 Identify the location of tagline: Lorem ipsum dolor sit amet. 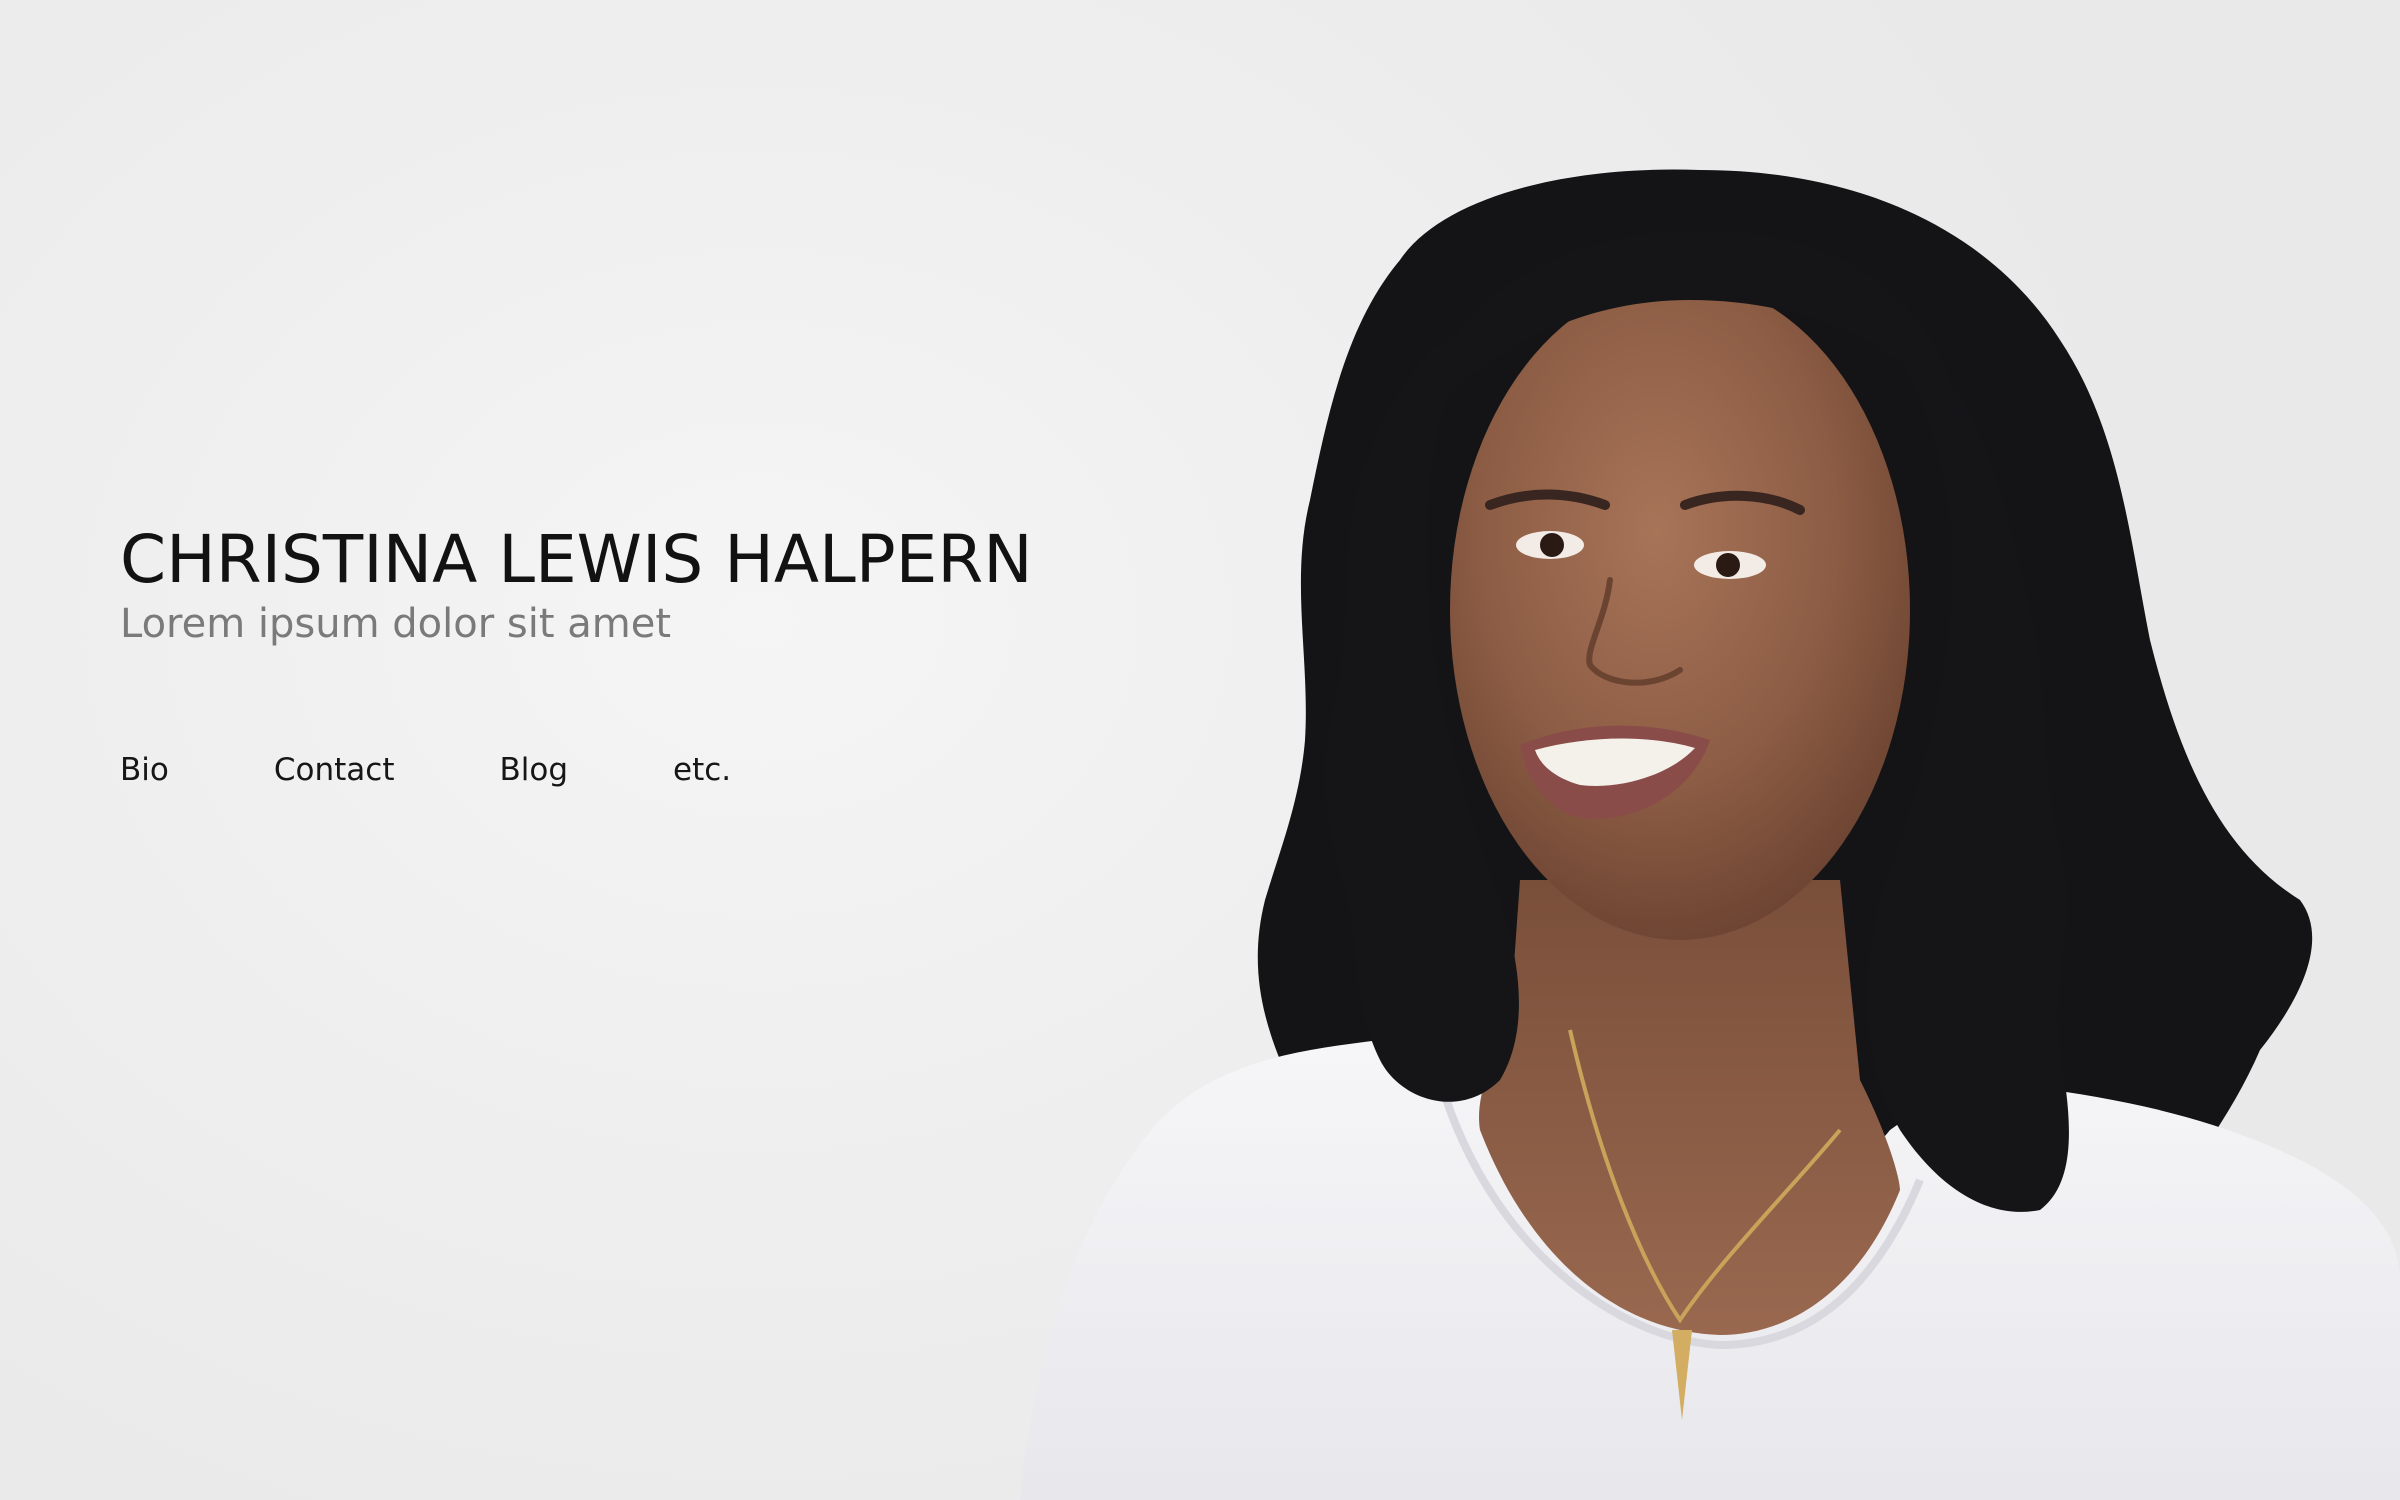
(396, 624).